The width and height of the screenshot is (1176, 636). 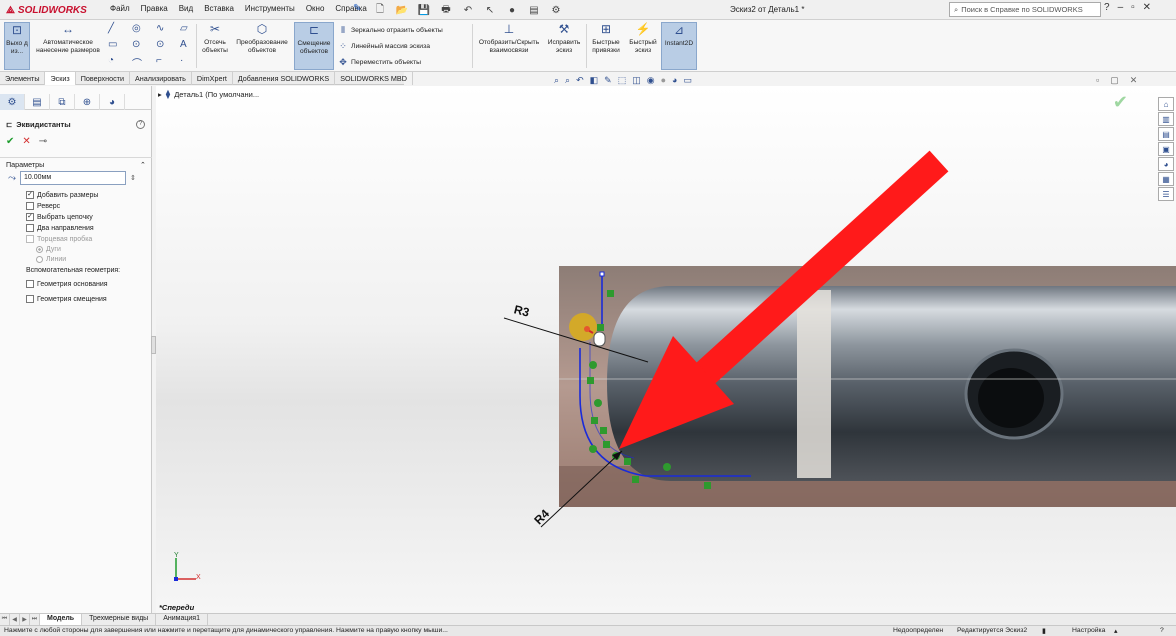 What do you see at coordinates (35, 619) in the screenshot?
I see `last-tab-icon: ⏭` at bounding box center [35, 619].